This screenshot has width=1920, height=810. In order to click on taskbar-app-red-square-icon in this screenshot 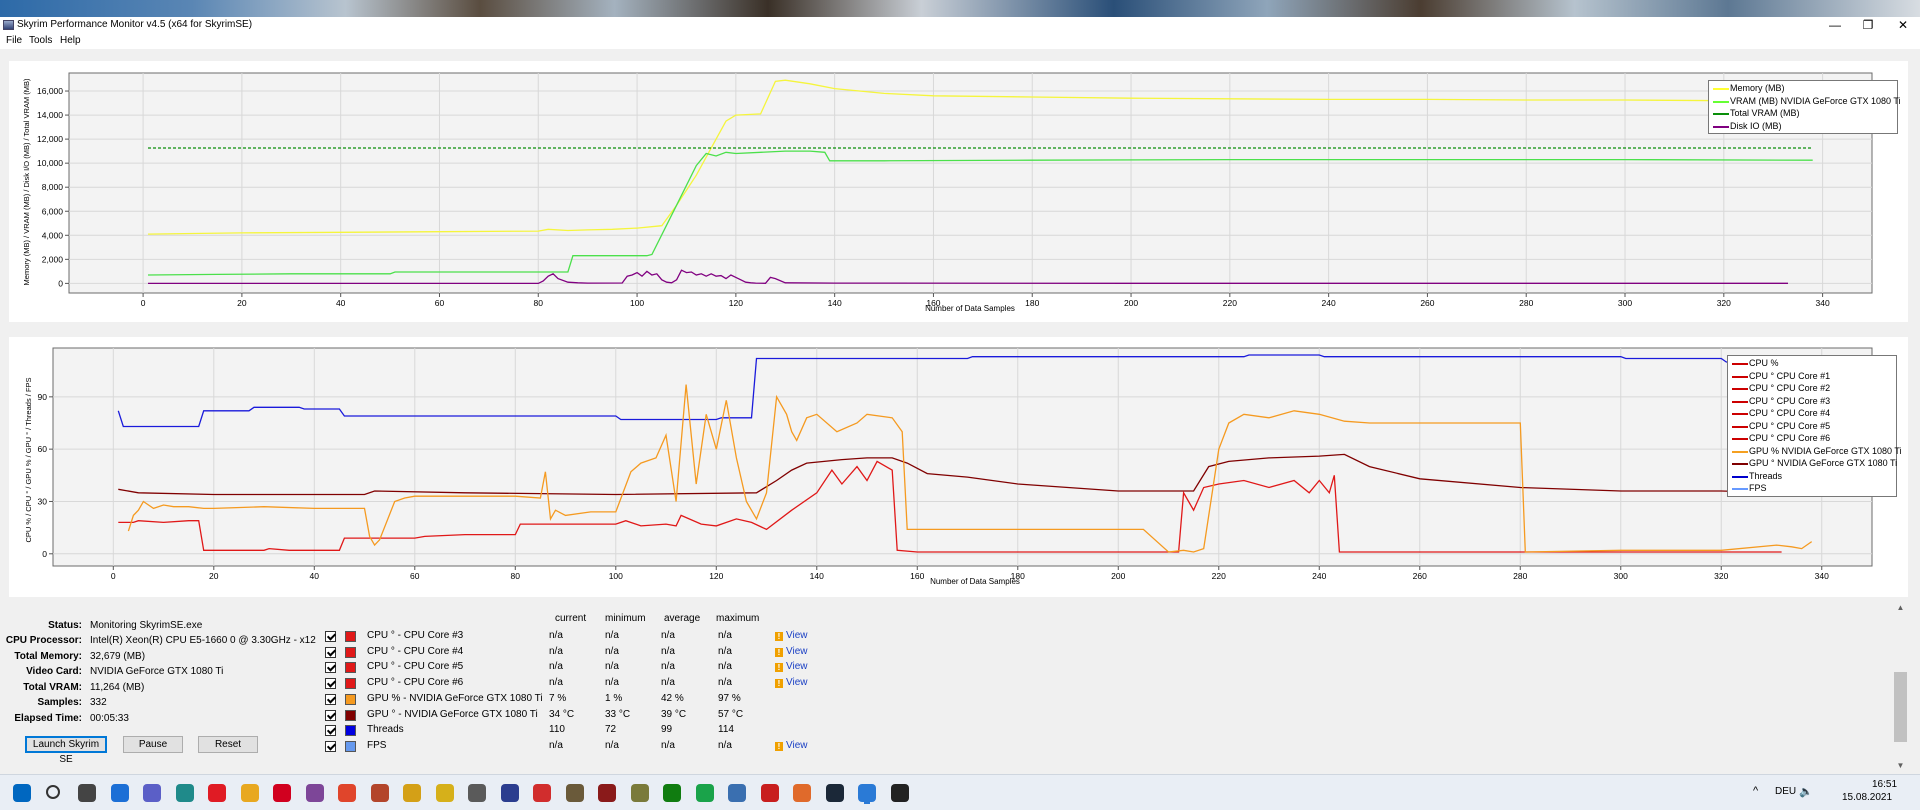, I will do `click(347, 793)`.